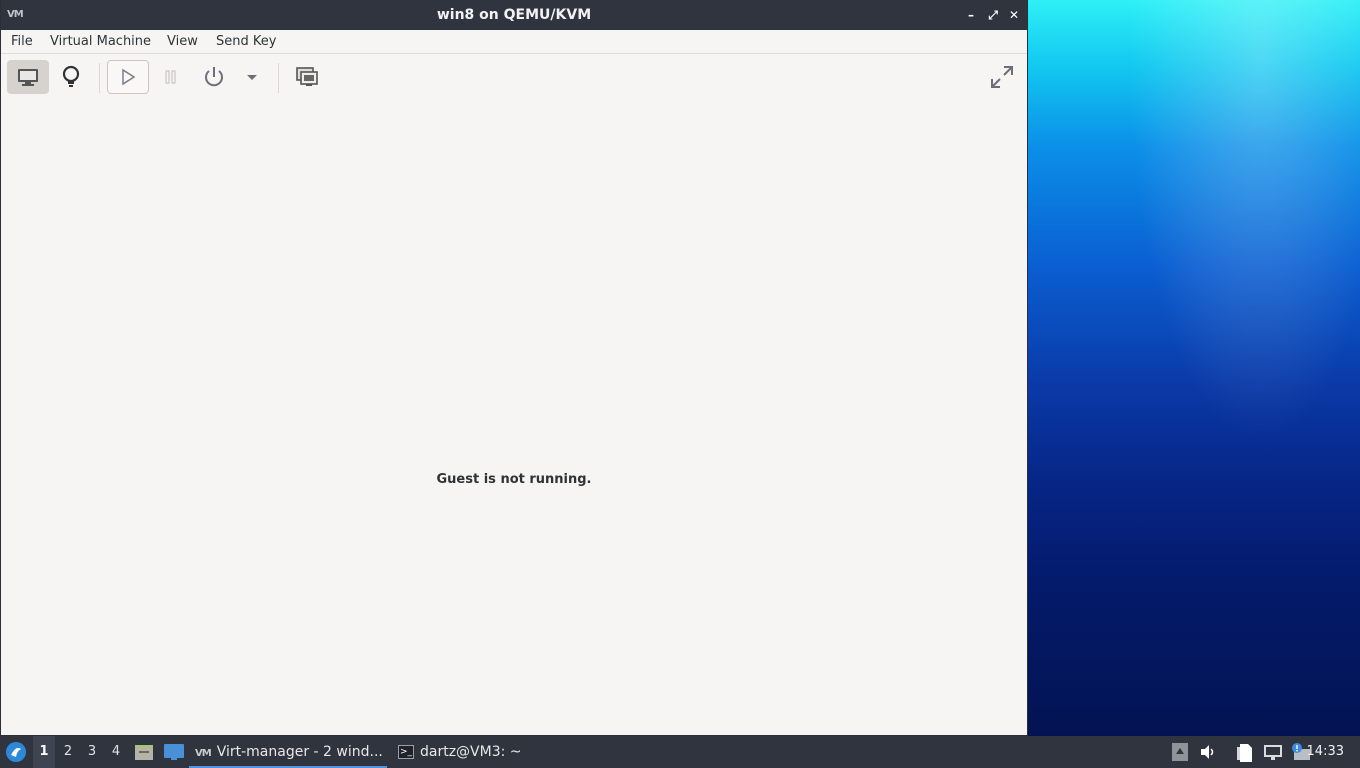  Describe the element at coordinates (514, 42) in the screenshot. I see `menubar: File Virtual Machine View Send Key` at that location.